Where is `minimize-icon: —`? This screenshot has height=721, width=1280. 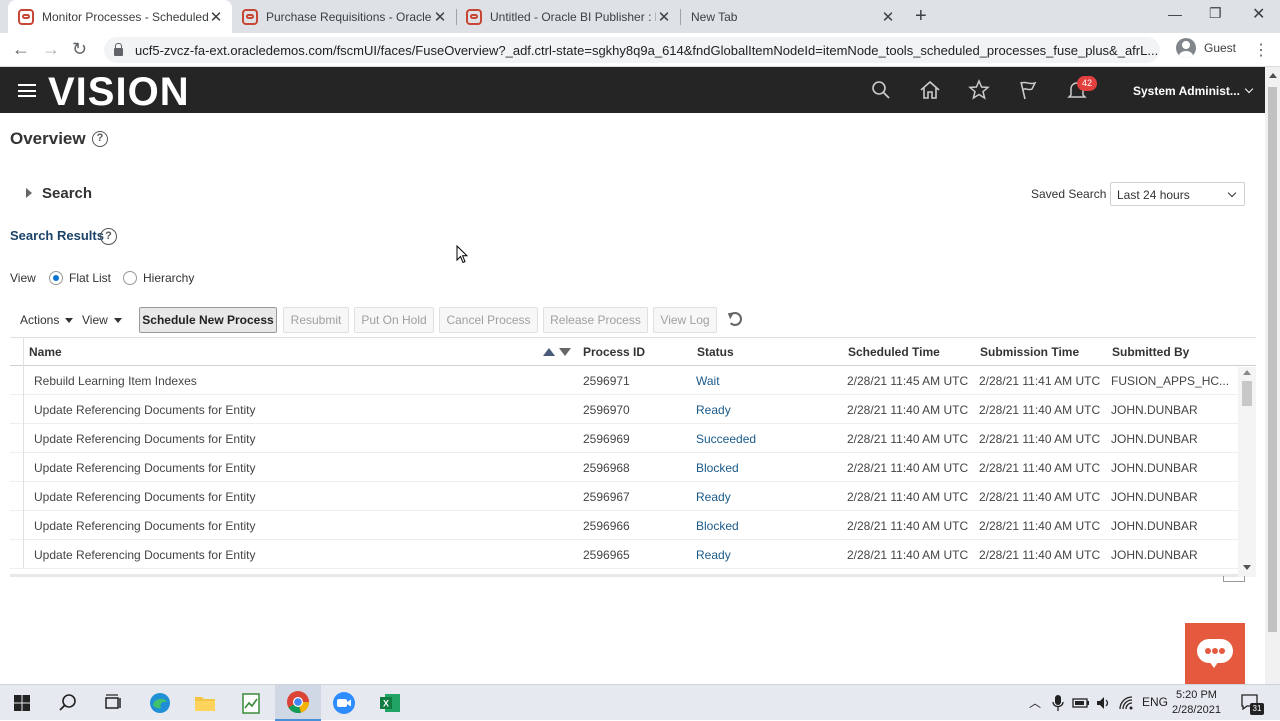
minimize-icon: — is located at coordinates (1175, 14).